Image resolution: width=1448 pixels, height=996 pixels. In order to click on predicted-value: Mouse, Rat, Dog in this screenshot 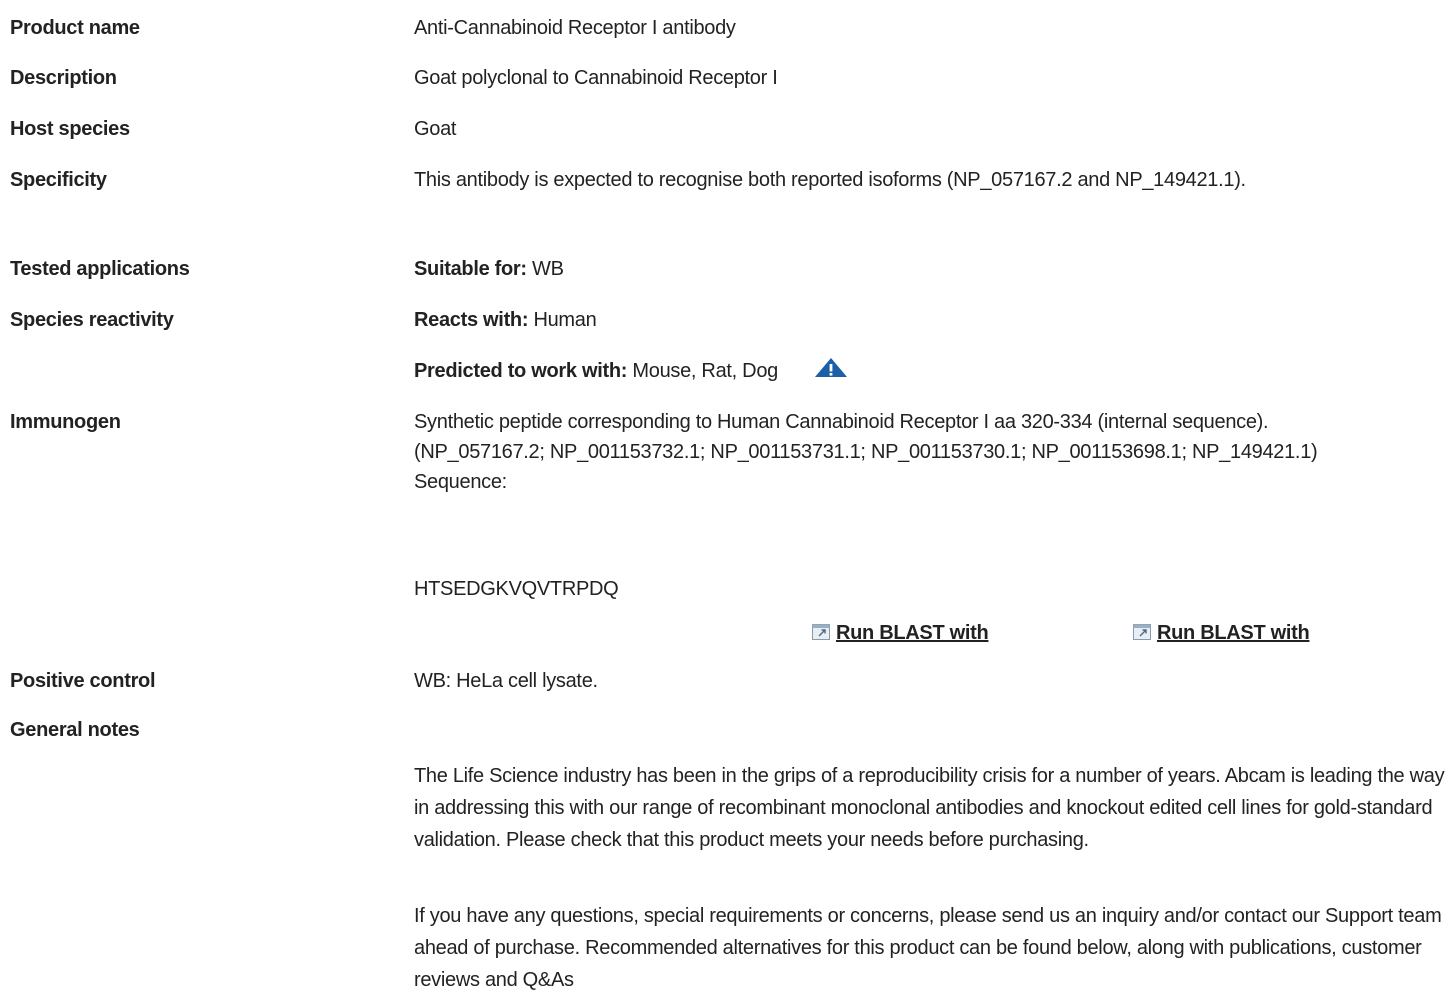, I will do `click(705, 371)`.